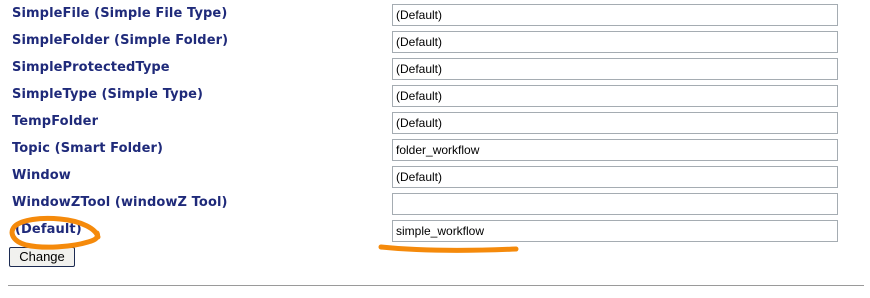 Image resolution: width=870 pixels, height=298 pixels. I want to click on type-row-simpletype: SimpleType (Simple Type), so click(435, 94).